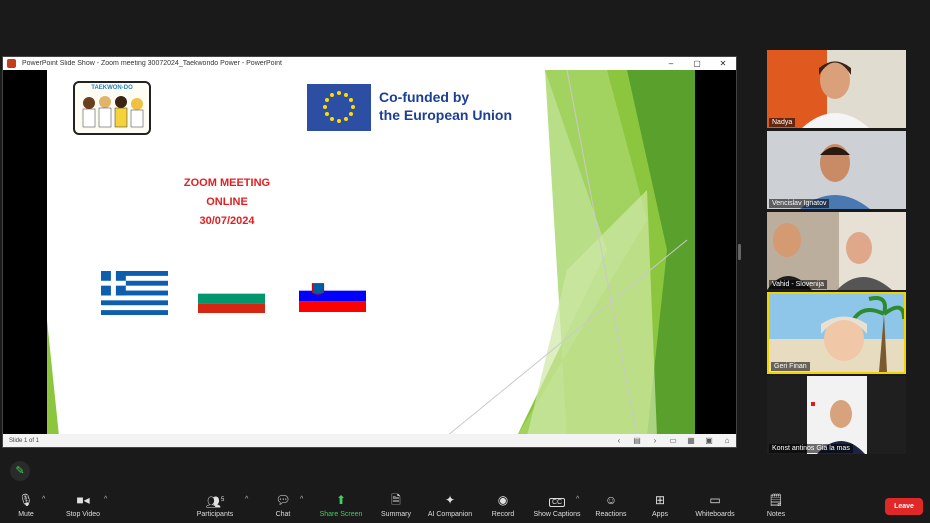 The image size is (930, 523). I want to click on whiteboards-button: ▭ Whiteboards, so click(715, 503).